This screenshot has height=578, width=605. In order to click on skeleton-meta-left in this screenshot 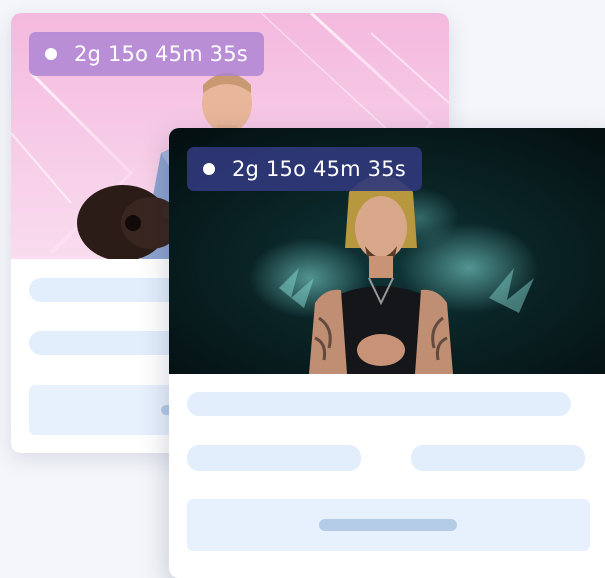, I will do `click(274, 458)`.